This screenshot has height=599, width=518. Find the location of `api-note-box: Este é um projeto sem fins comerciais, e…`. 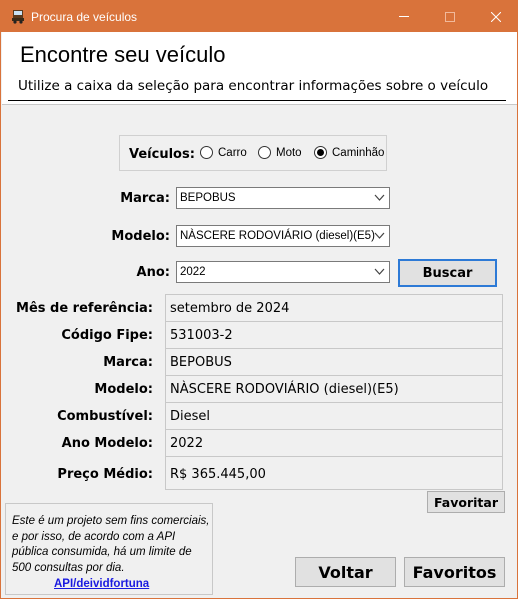

api-note-box: Este é um projeto sem fins comerciais, e… is located at coordinates (109, 549).